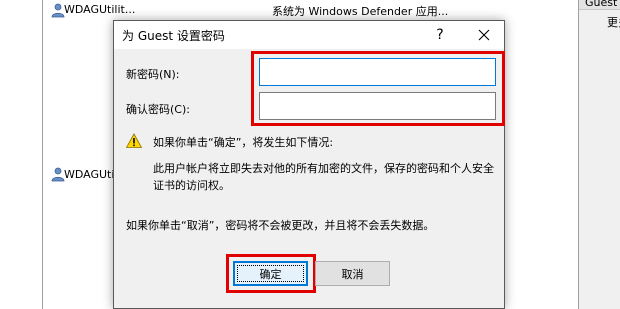 The image size is (620, 309). I want to click on dialog-titlebar: 为 Guest 设置密码 ?, so click(309, 35).